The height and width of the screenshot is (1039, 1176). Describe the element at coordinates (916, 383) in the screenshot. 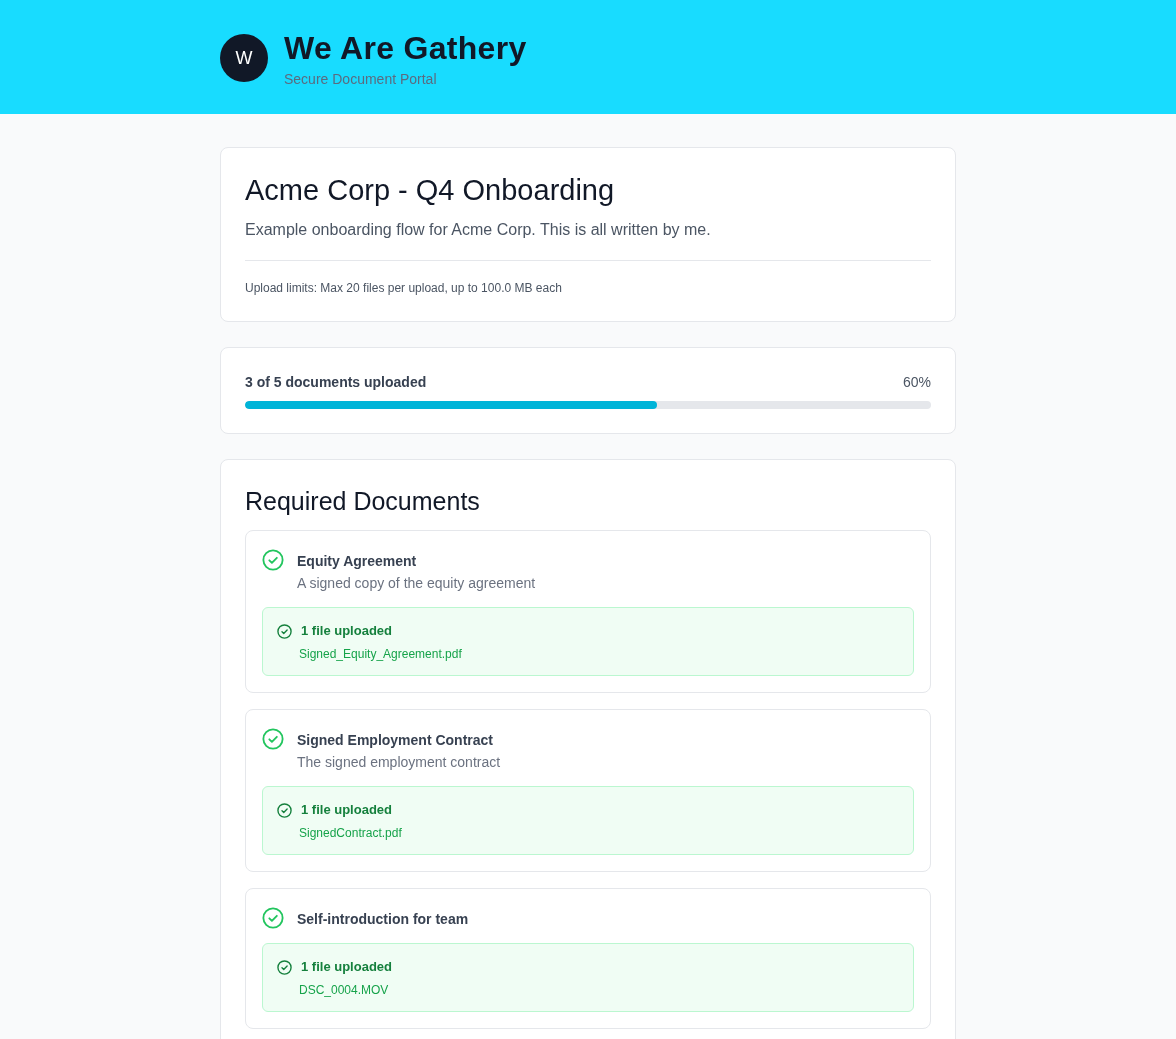

I see `progress-percent: 60%` at that location.